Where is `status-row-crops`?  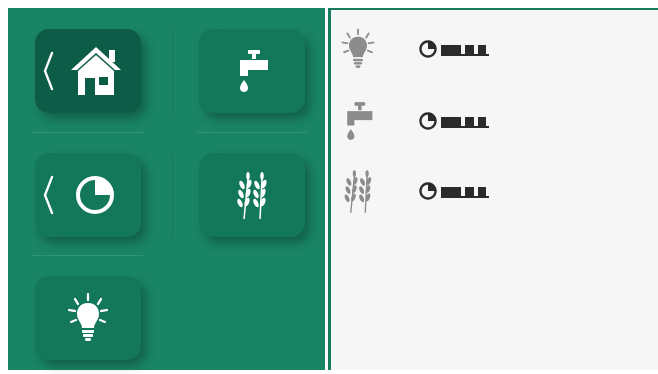 status-row-crops is located at coordinates (421, 191).